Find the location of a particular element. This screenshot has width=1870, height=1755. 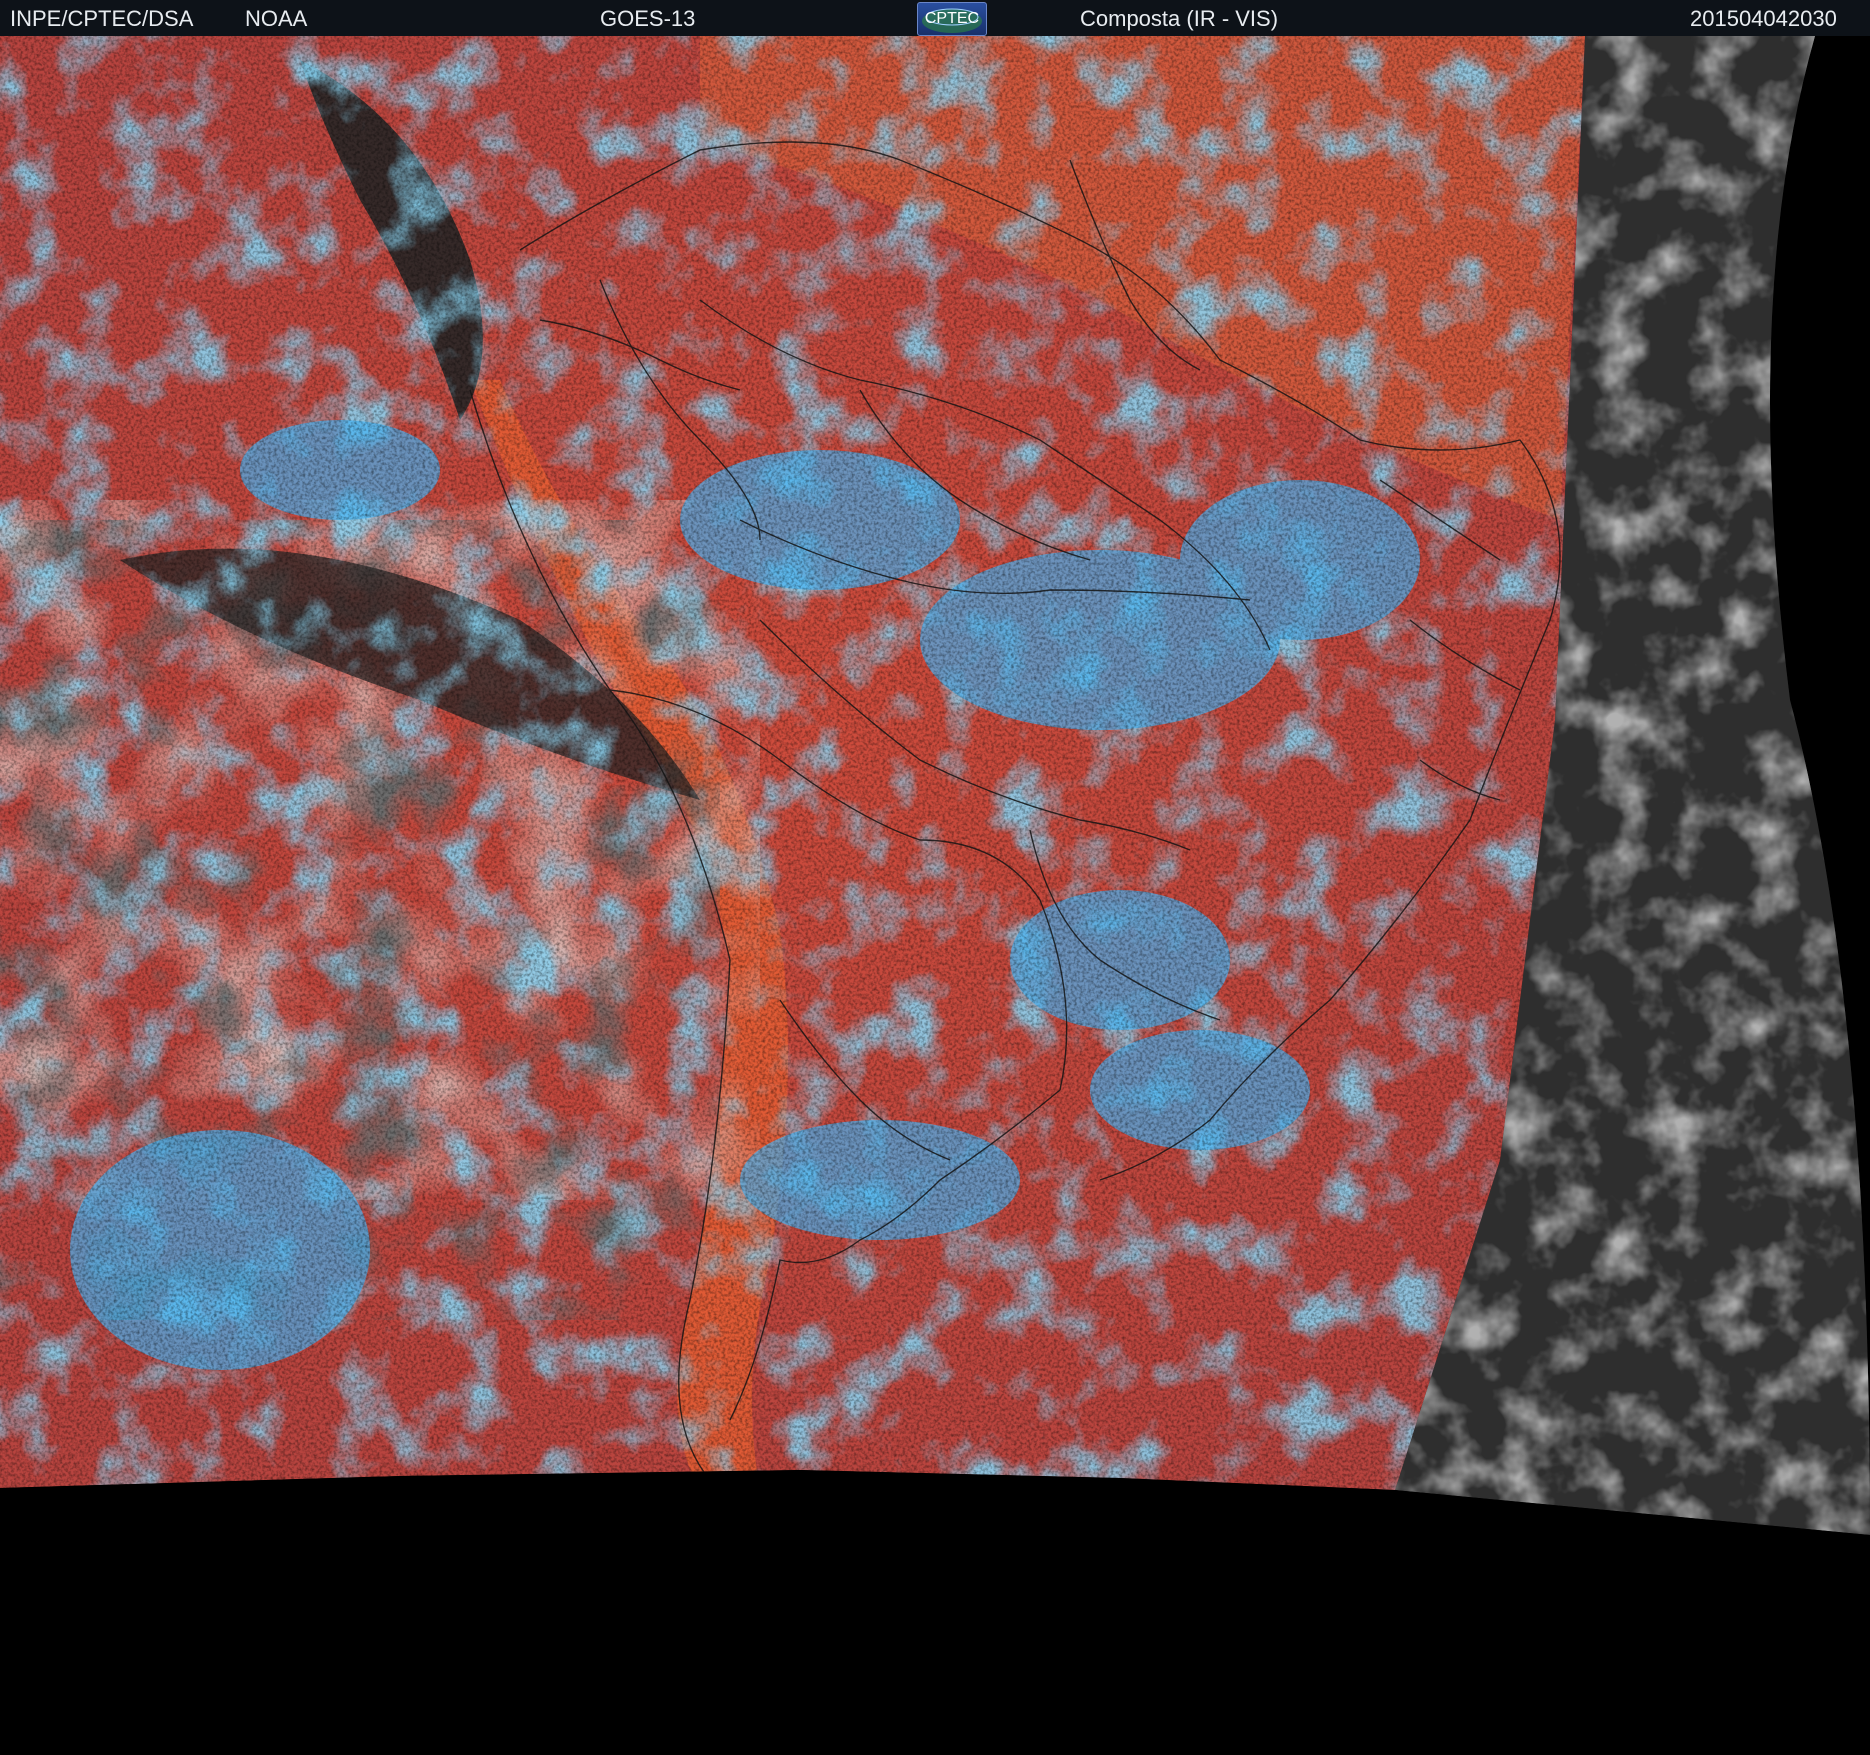

satellite-label: GOES-13 is located at coordinates (648, 18).